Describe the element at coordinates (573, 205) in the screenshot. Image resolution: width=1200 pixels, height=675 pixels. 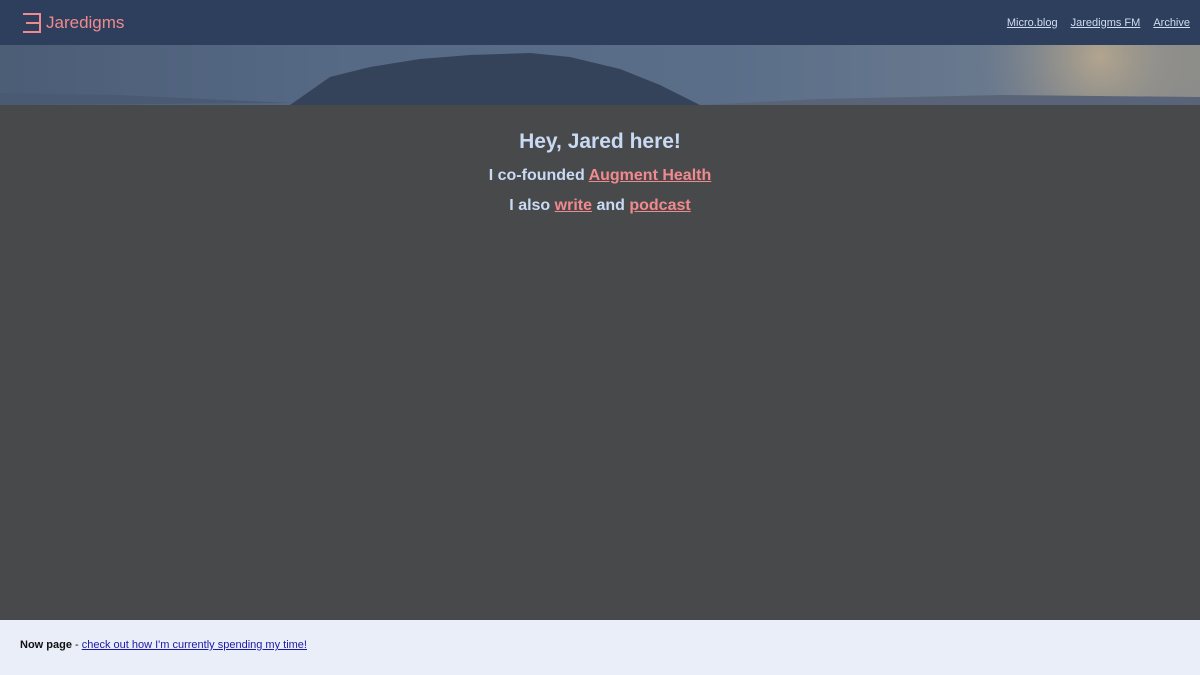
I see `write-link: write` at that location.